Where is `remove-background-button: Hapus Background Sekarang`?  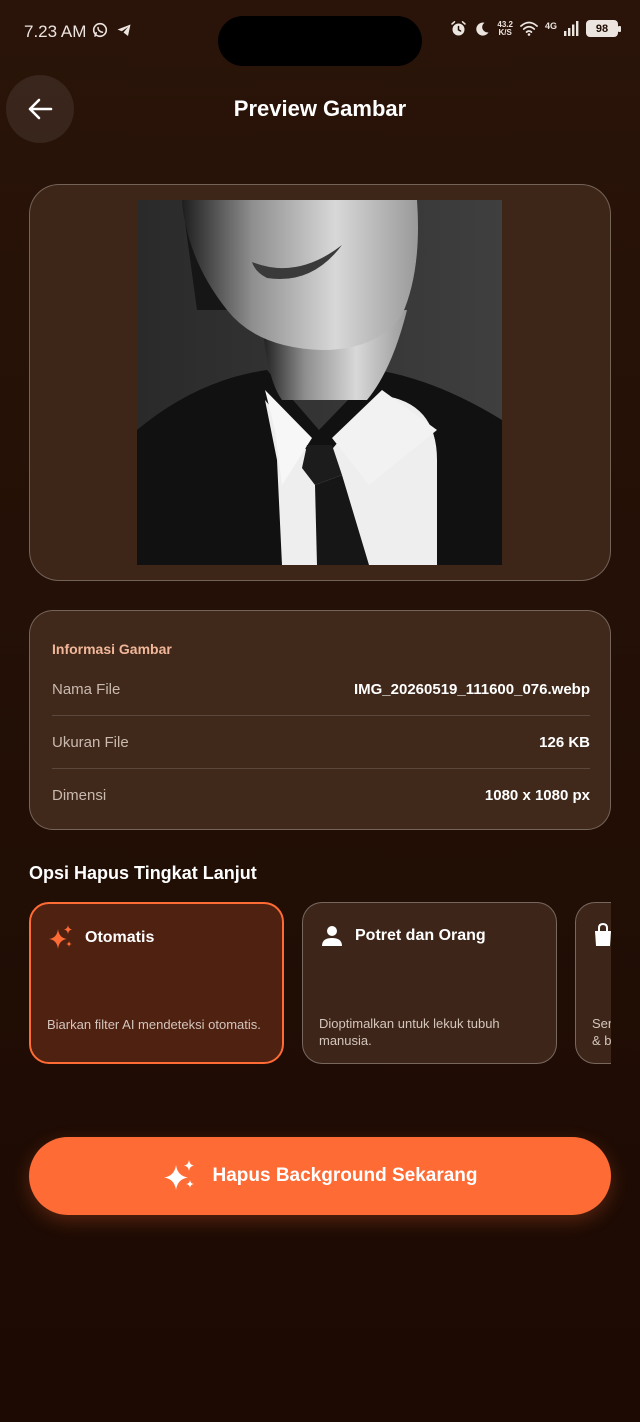 remove-background-button: Hapus Background Sekarang is located at coordinates (320, 1176).